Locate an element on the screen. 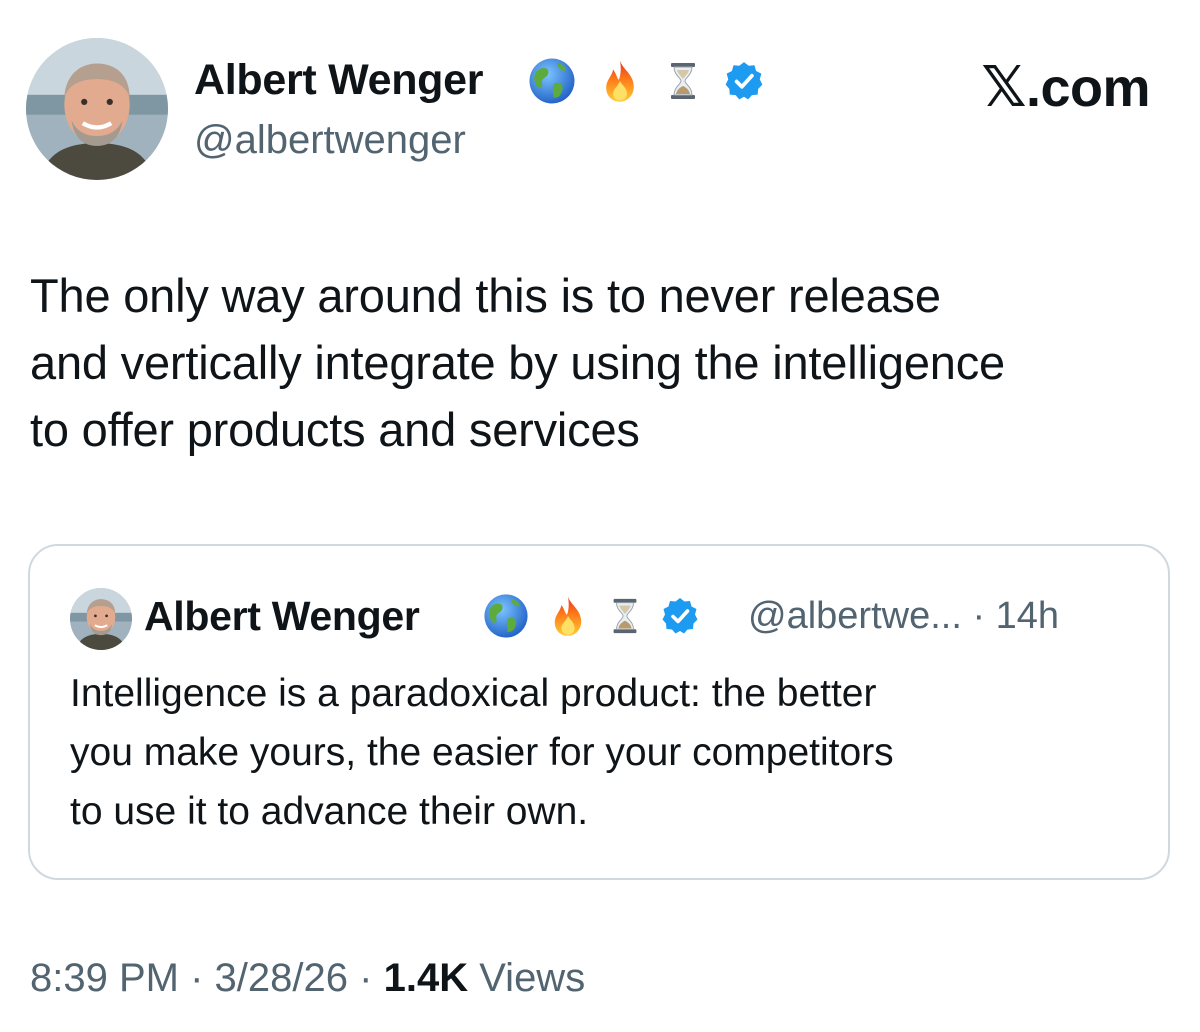  quoted-author-avatar is located at coordinates (101, 619).